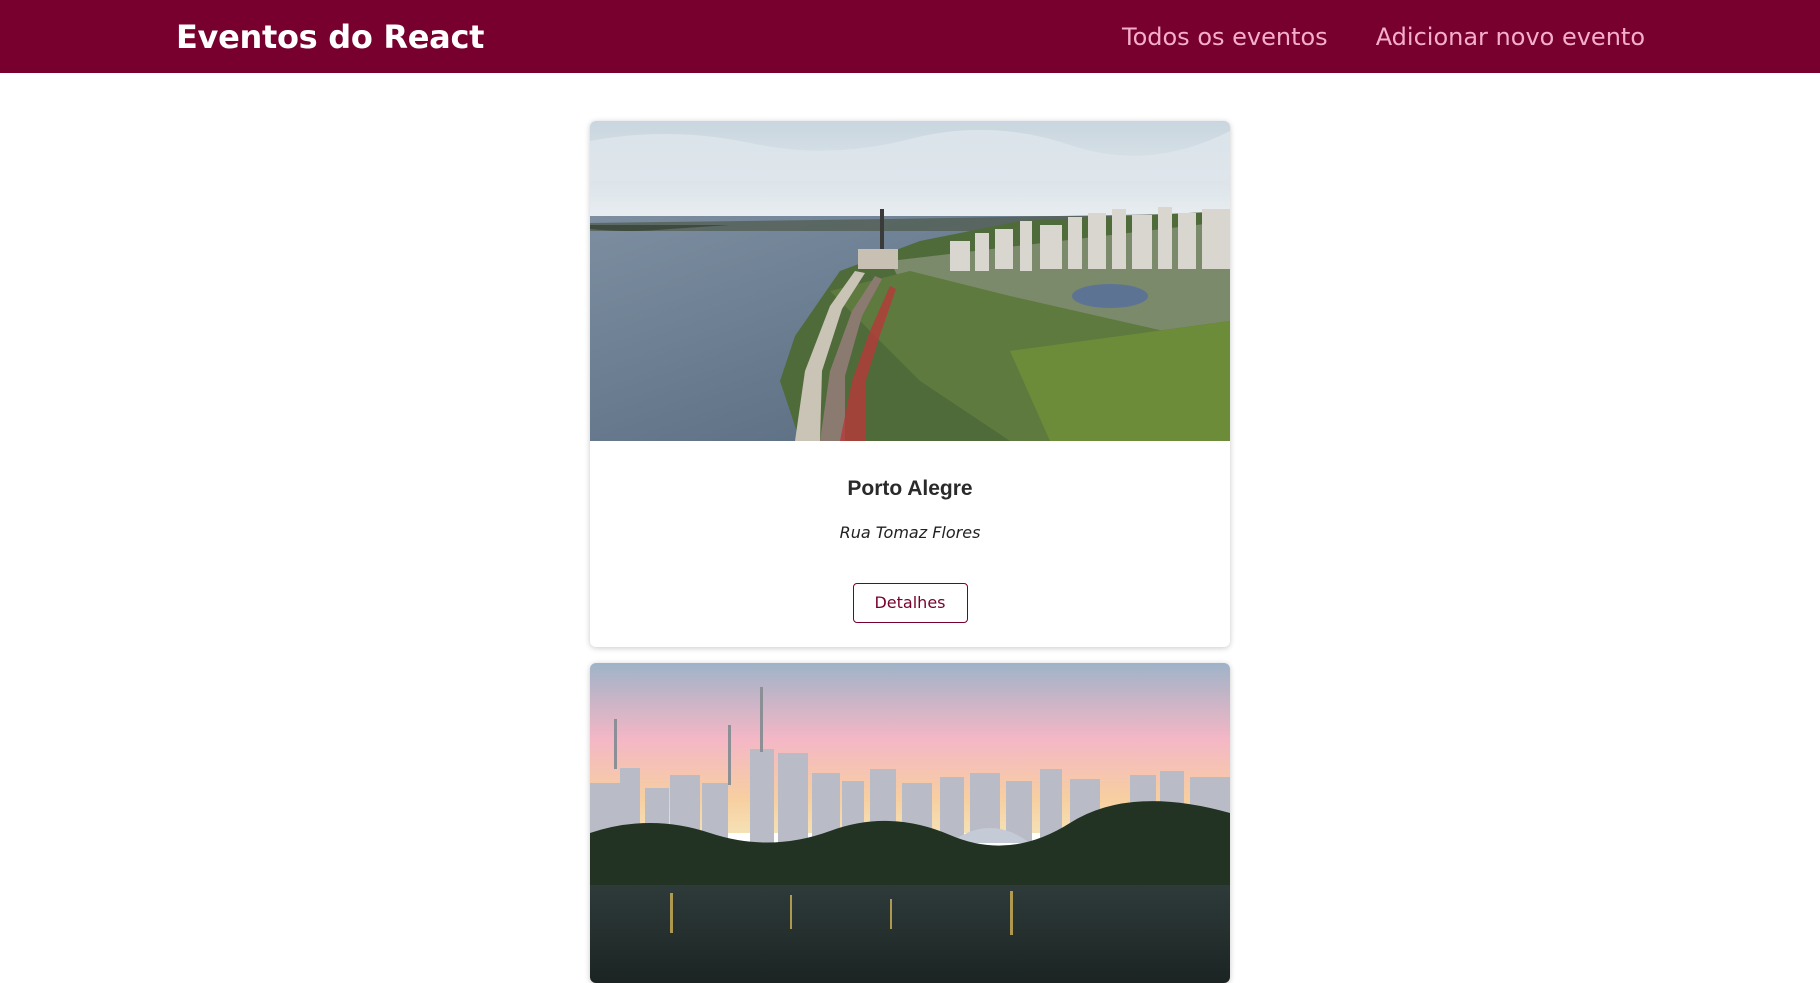 This screenshot has width=1820, height=983. Describe the element at coordinates (1510, 37) in the screenshot. I see `nav-add-event: Adicionar novo evento` at that location.